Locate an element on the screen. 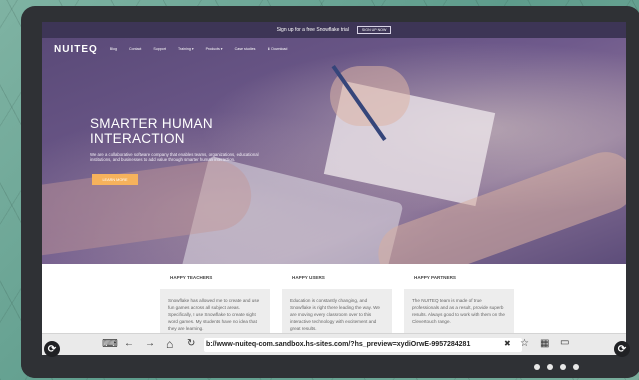 This screenshot has width=639, height=380. hero-title: SMARTER HUMAN INTERACTION is located at coordinates (151, 131).